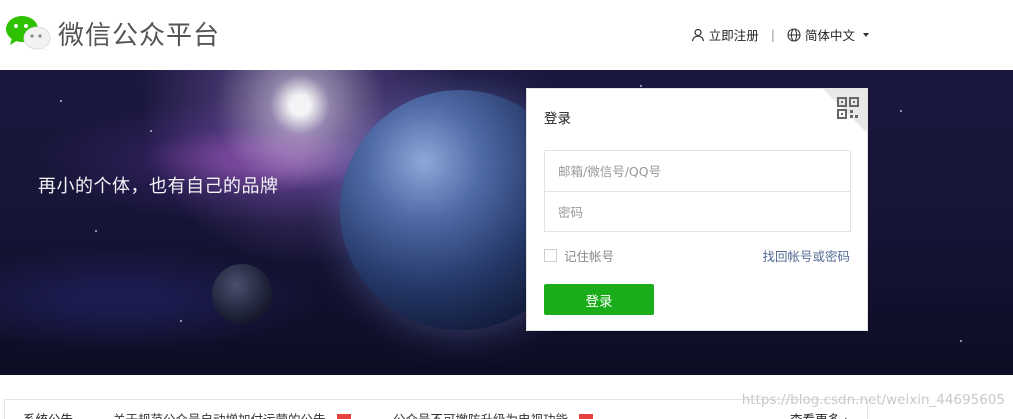  I want to click on register-link: 立即注册, so click(725, 34).